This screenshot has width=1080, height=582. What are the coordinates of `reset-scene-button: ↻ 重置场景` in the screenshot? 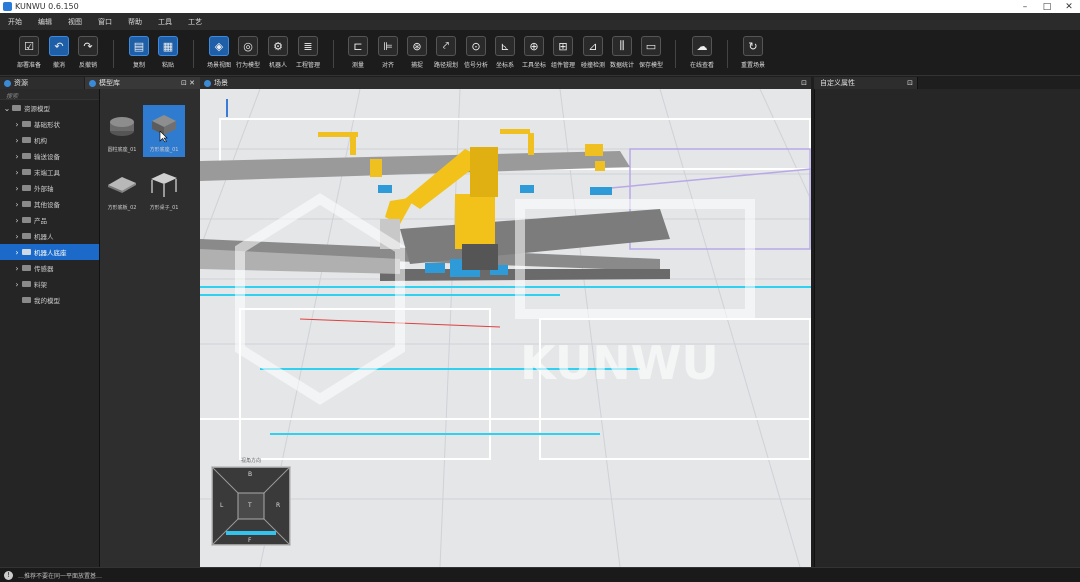 It's located at (753, 52).